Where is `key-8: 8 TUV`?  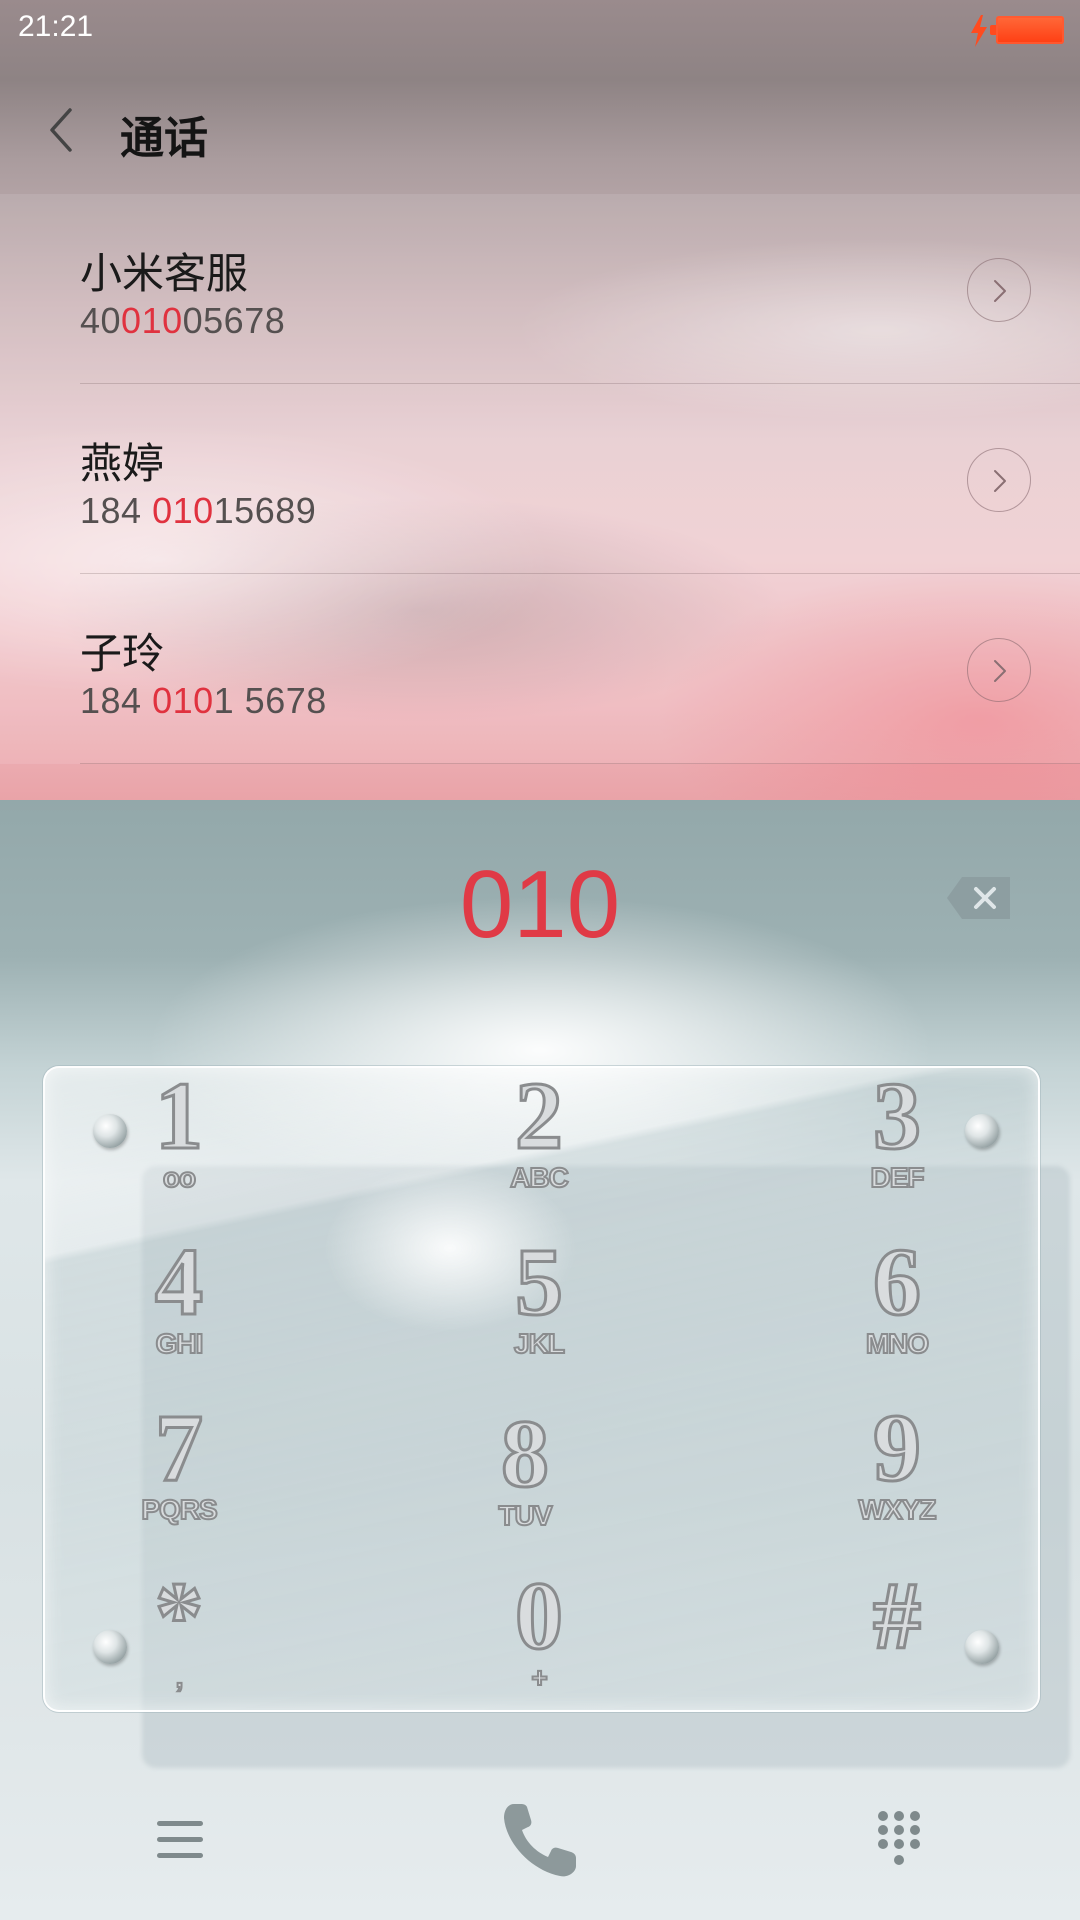
key-8: 8 TUV is located at coordinates (525, 1478).